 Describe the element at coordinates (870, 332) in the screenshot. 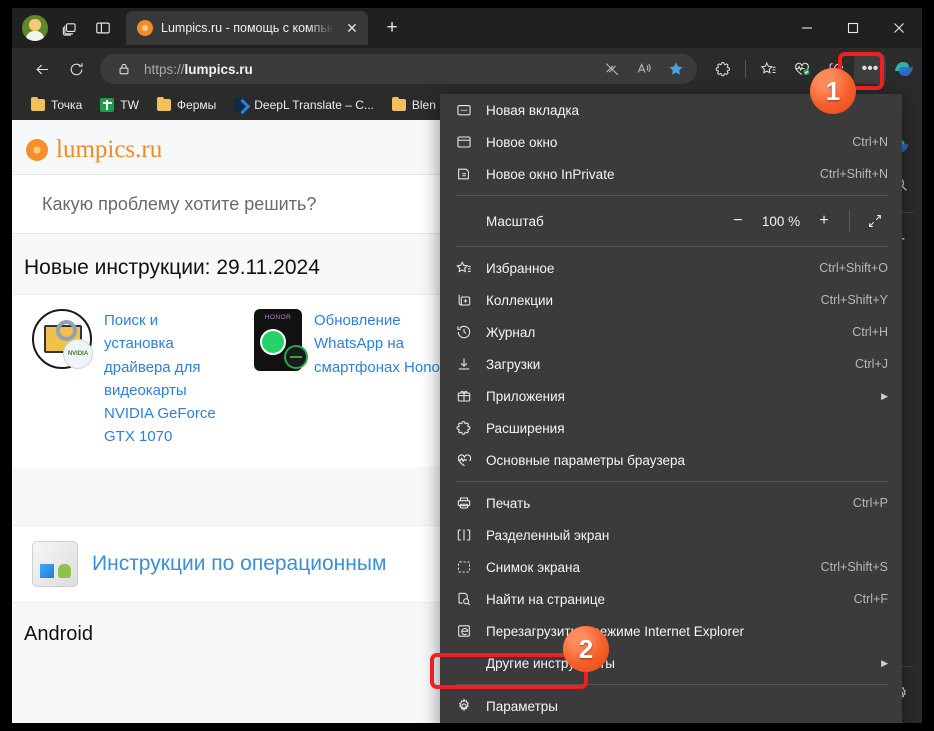

I see `menu-item-shortcut: Ctrl+H` at that location.